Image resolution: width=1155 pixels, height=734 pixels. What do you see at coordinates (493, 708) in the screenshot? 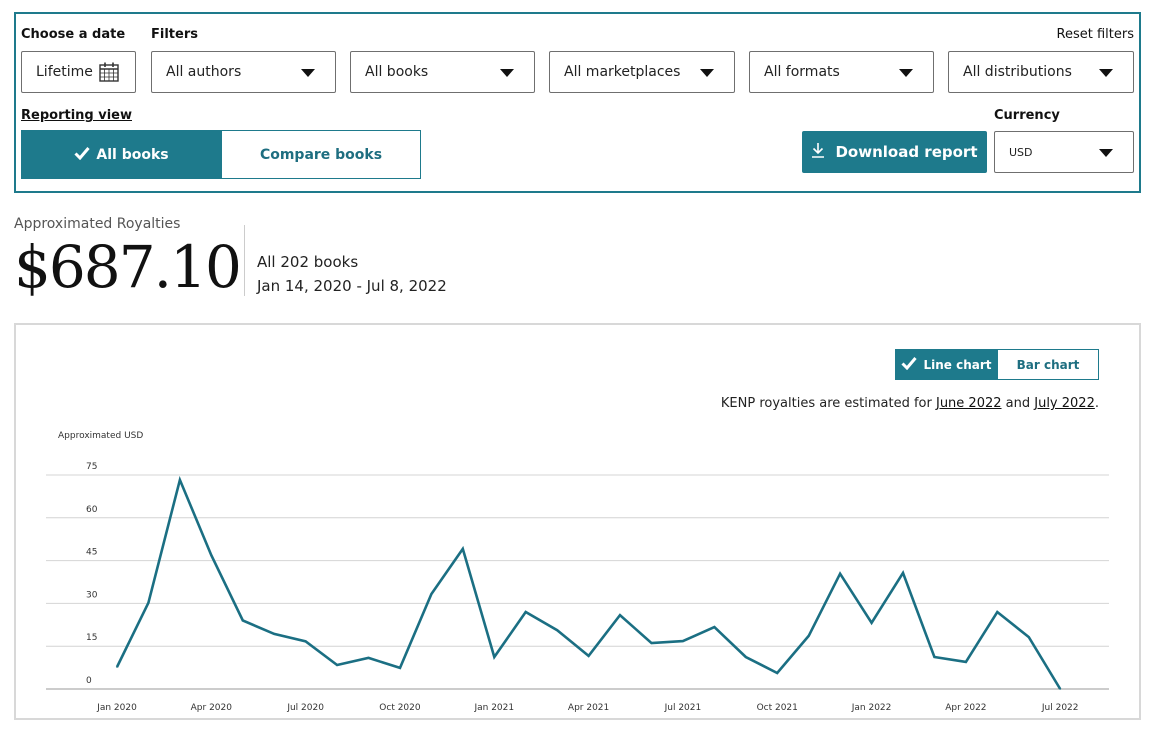
I see `x-tick-label: Jan 2021` at bounding box center [493, 708].